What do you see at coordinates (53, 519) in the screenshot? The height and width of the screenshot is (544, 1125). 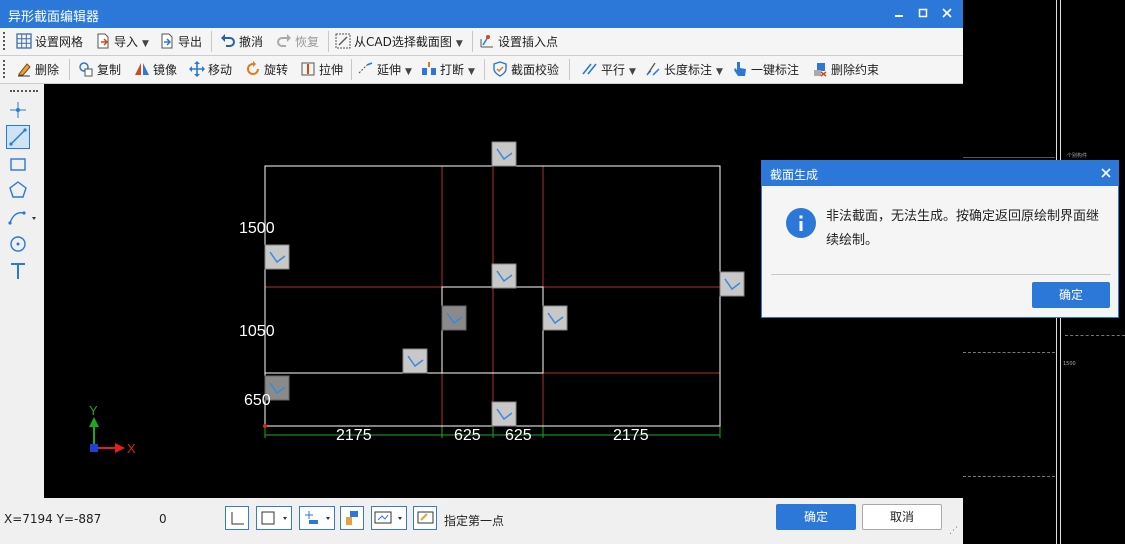 I see `coords-readout: X=7194 Y=-887` at bounding box center [53, 519].